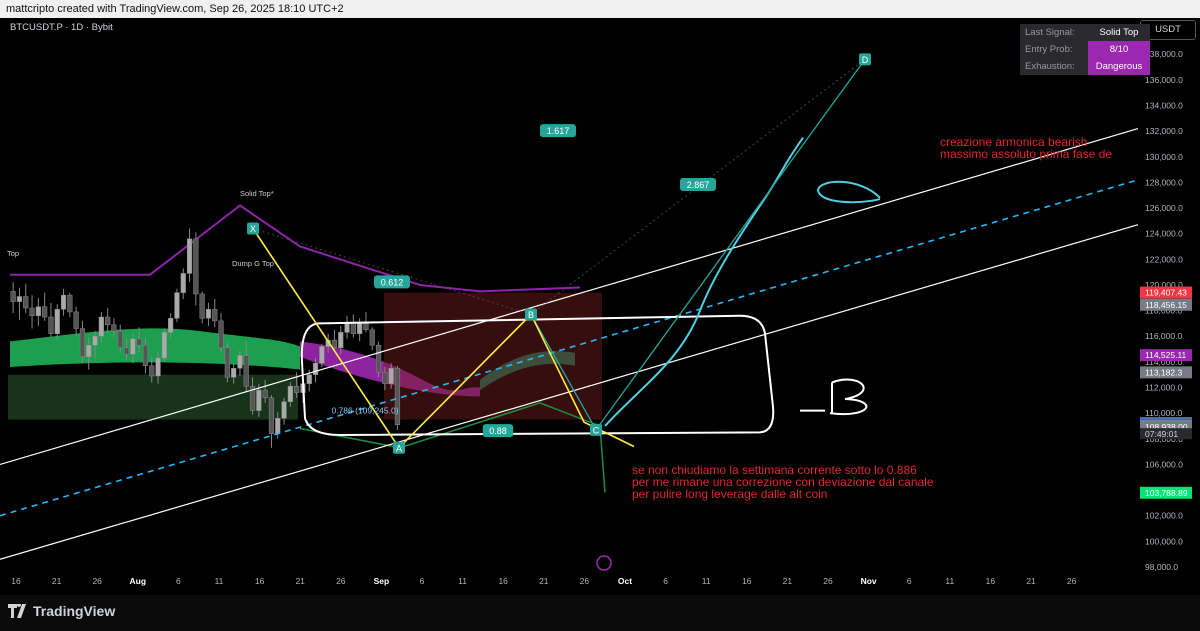 The height and width of the screenshot is (631, 1200). Describe the element at coordinates (399, 448) in the screenshot. I see `harmonic-point-label: A` at that location.